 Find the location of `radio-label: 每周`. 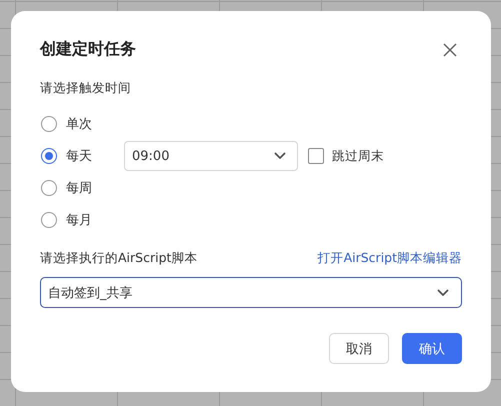

radio-label: 每周 is located at coordinates (79, 188).